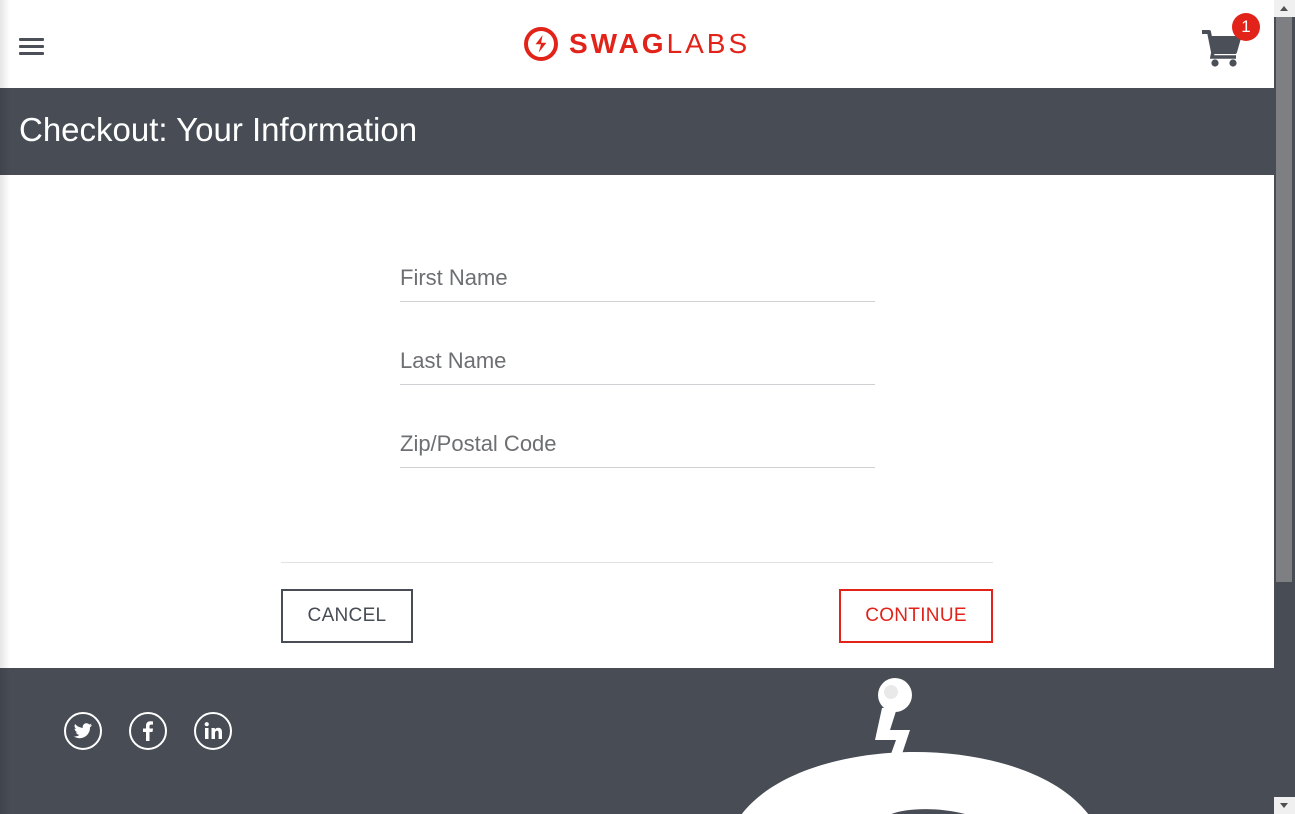  I want to click on brand-bold: SWAG, so click(618, 43).